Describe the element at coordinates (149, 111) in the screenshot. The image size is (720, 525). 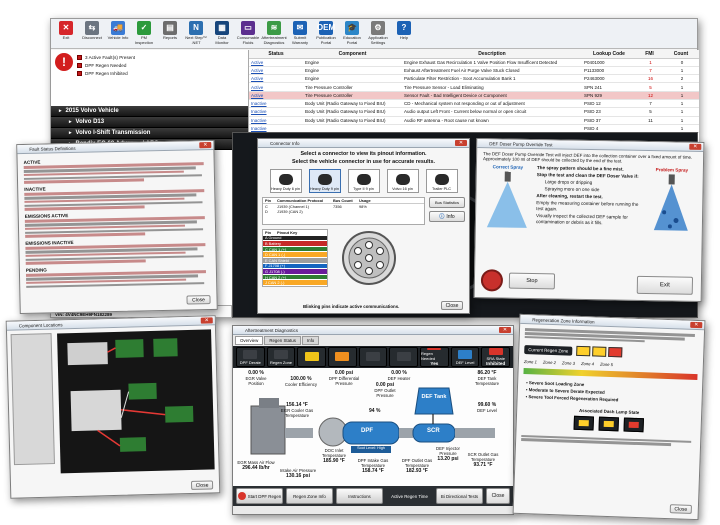
I see `vehicle-tree-item: ▸ 2015 Volvo Vehicle` at that location.